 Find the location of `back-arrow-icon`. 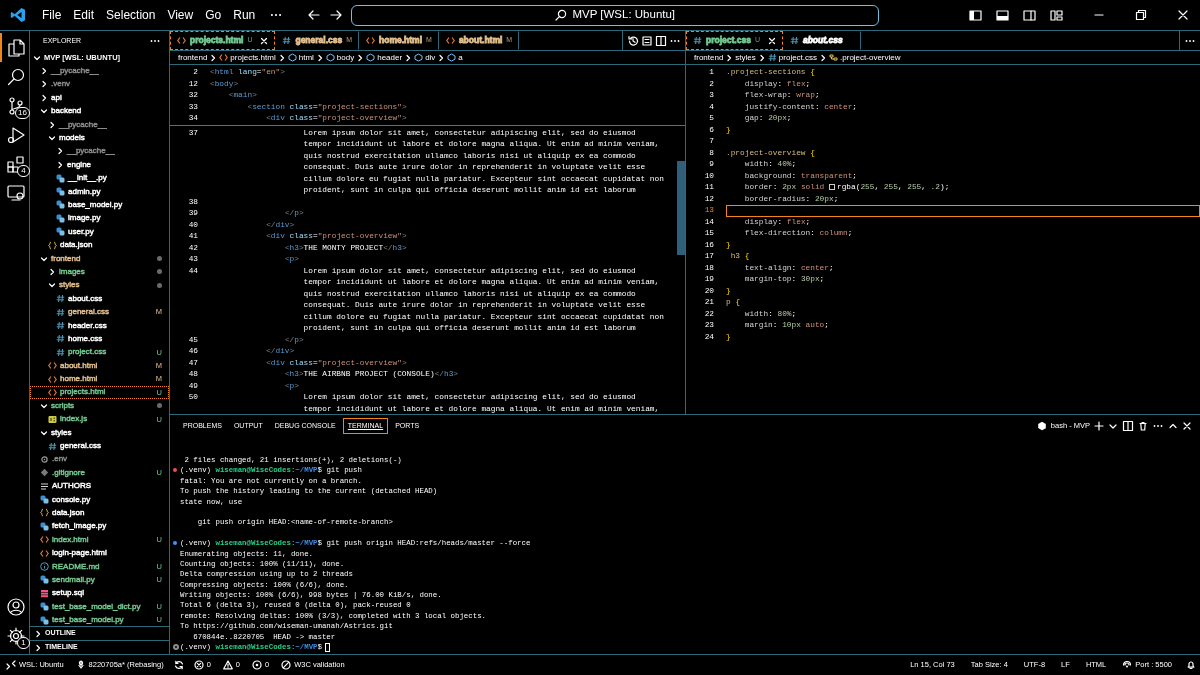

back-arrow-icon is located at coordinates (314, 15).